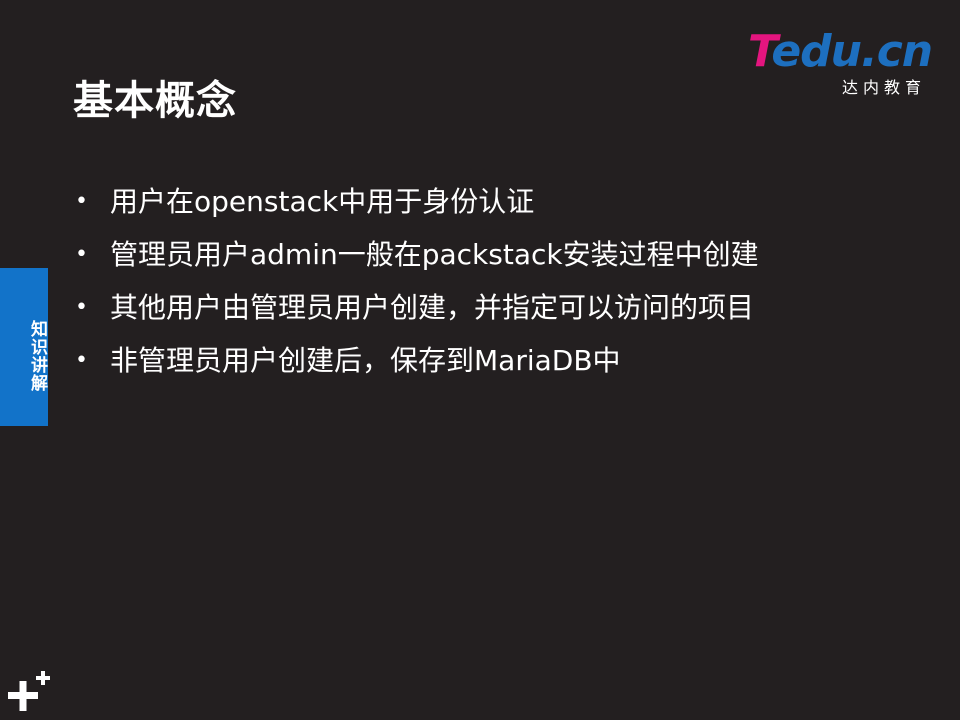  I want to click on logo-mark-t: T, so click(760, 51).